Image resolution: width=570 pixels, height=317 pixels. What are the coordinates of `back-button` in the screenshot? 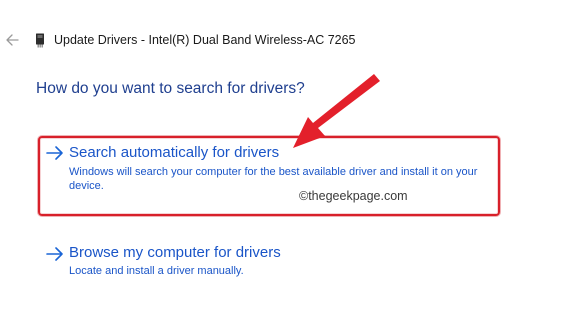 It's located at (12, 40).